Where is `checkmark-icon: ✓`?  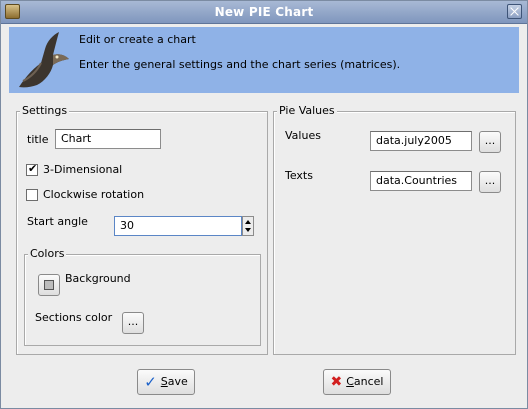
checkmark-icon: ✓ is located at coordinates (150, 382).